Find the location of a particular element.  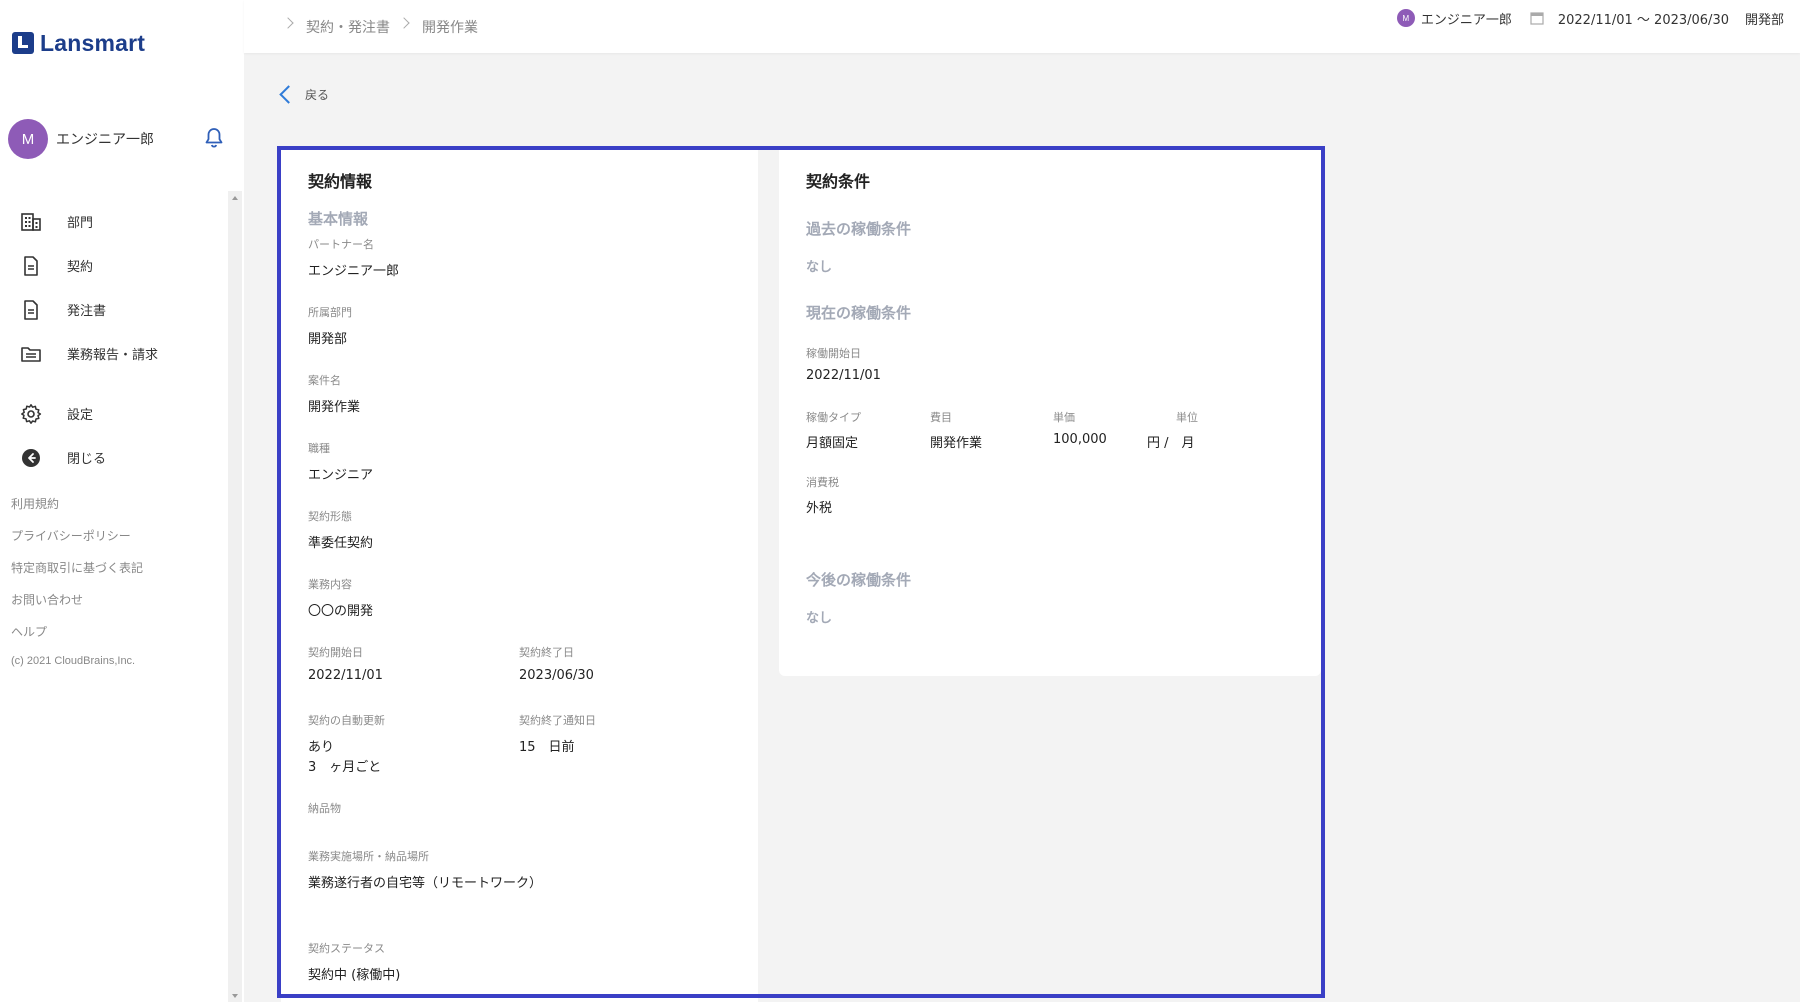

logo-mark-icon is located at coordinates (23, 43).